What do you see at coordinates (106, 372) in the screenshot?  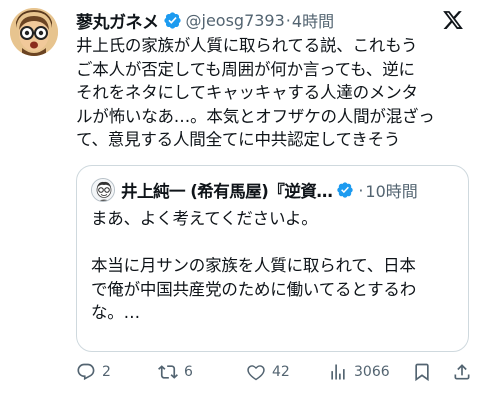 I see `reply-count: 2` at bounding box center [106, 372].